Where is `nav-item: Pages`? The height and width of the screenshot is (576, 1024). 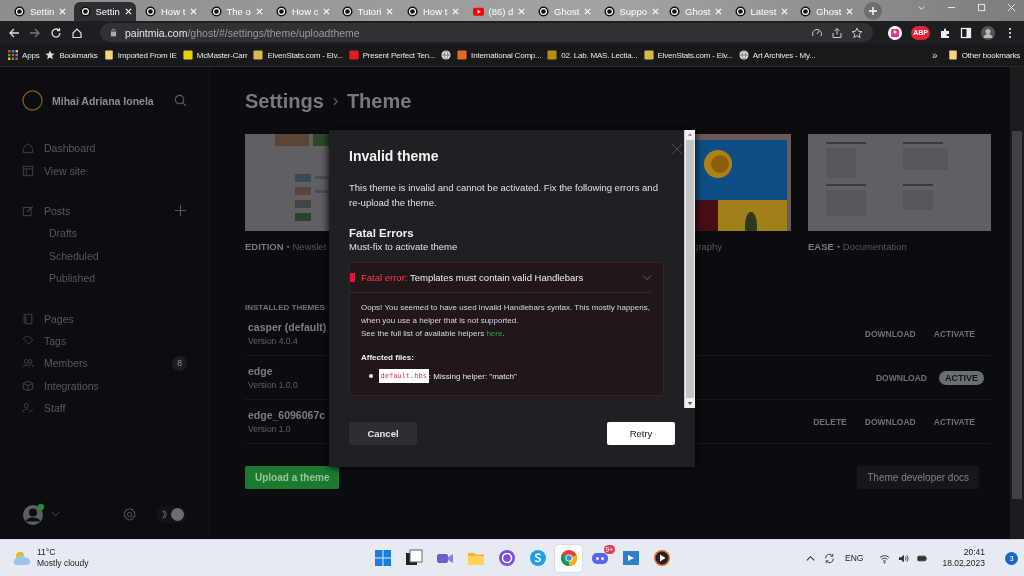
nav-item: Pages is located at coordinates (104, 318).